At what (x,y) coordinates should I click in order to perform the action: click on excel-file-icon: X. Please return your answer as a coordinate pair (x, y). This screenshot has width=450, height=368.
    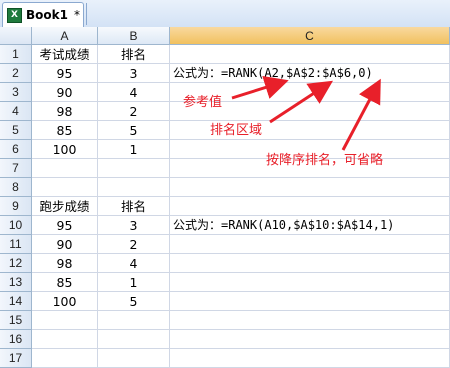
    Looking at the image, I should click on (14, 15).